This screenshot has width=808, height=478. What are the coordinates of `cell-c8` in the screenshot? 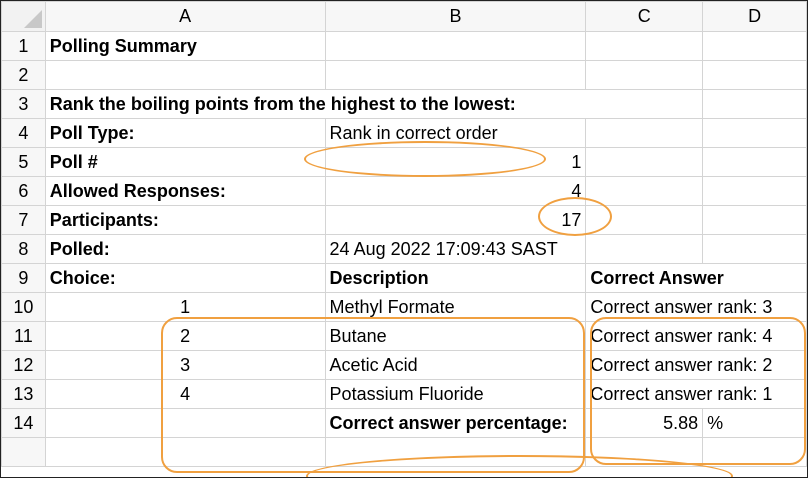 It's located at (644, 249).